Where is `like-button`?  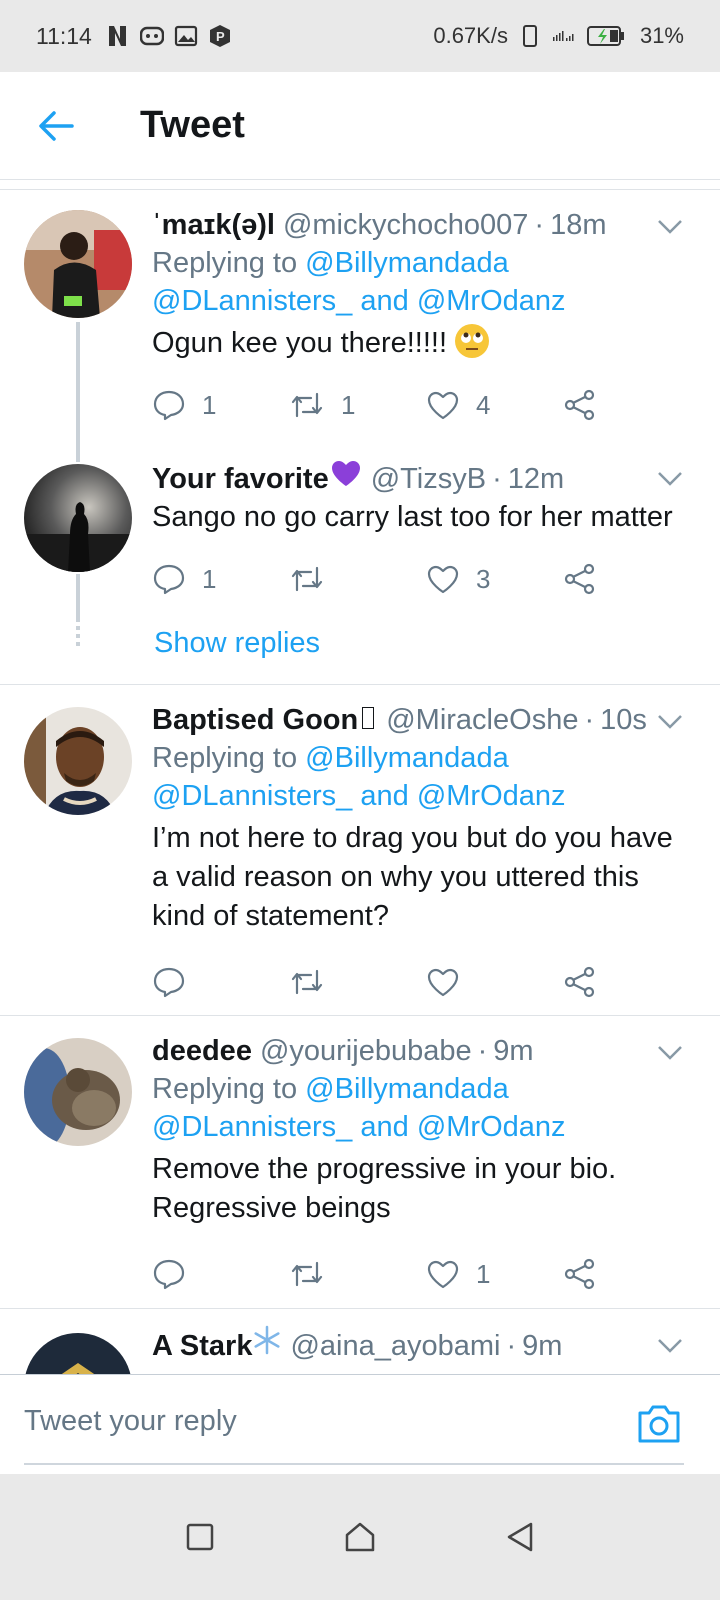 like-button is located at coordinates (494, 982).